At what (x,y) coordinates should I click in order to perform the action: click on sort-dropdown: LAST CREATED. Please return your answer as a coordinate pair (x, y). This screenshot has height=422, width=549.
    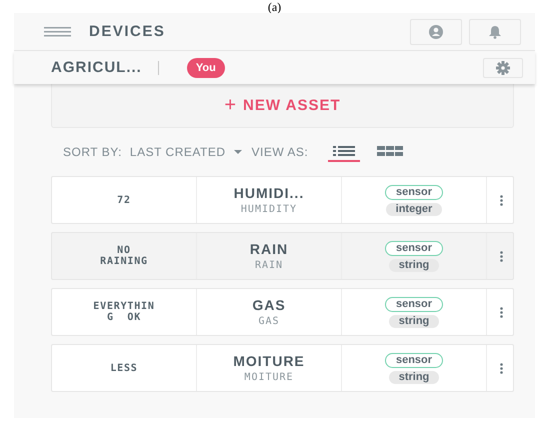
    Looking at the image, I should click on (178, 152).